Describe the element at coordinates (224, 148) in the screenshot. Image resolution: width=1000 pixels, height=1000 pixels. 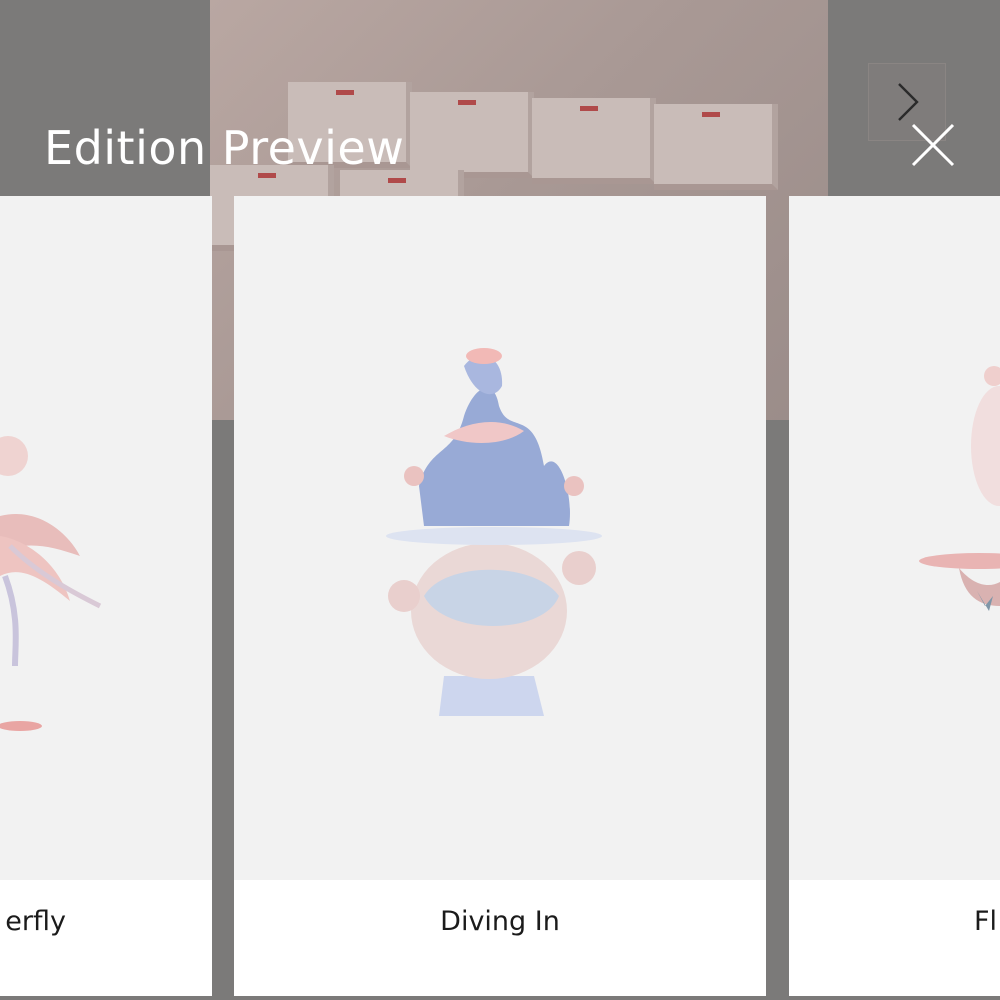
I see `modal-title: Edition Preview` at that location.